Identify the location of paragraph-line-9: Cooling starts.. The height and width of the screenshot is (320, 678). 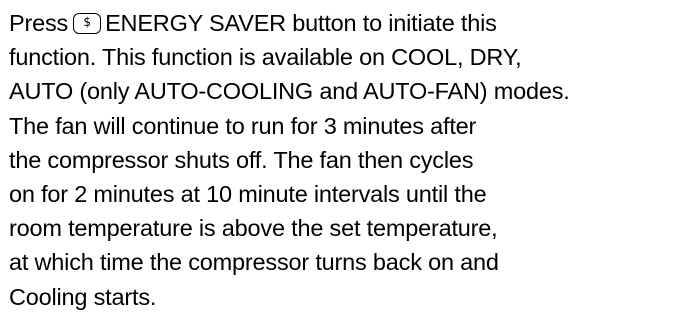
(83, 296).